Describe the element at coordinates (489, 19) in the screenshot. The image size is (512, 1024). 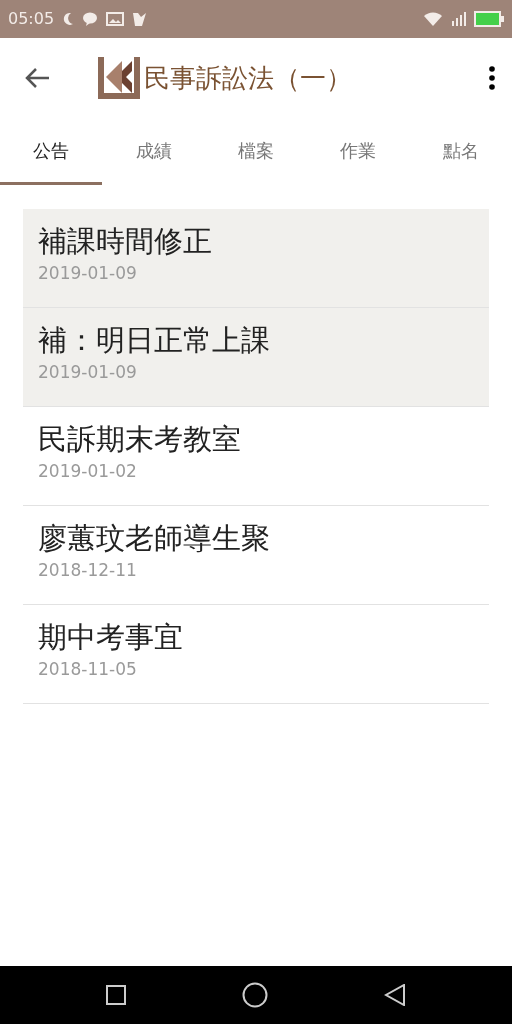
I see `battery-icon` at that location.